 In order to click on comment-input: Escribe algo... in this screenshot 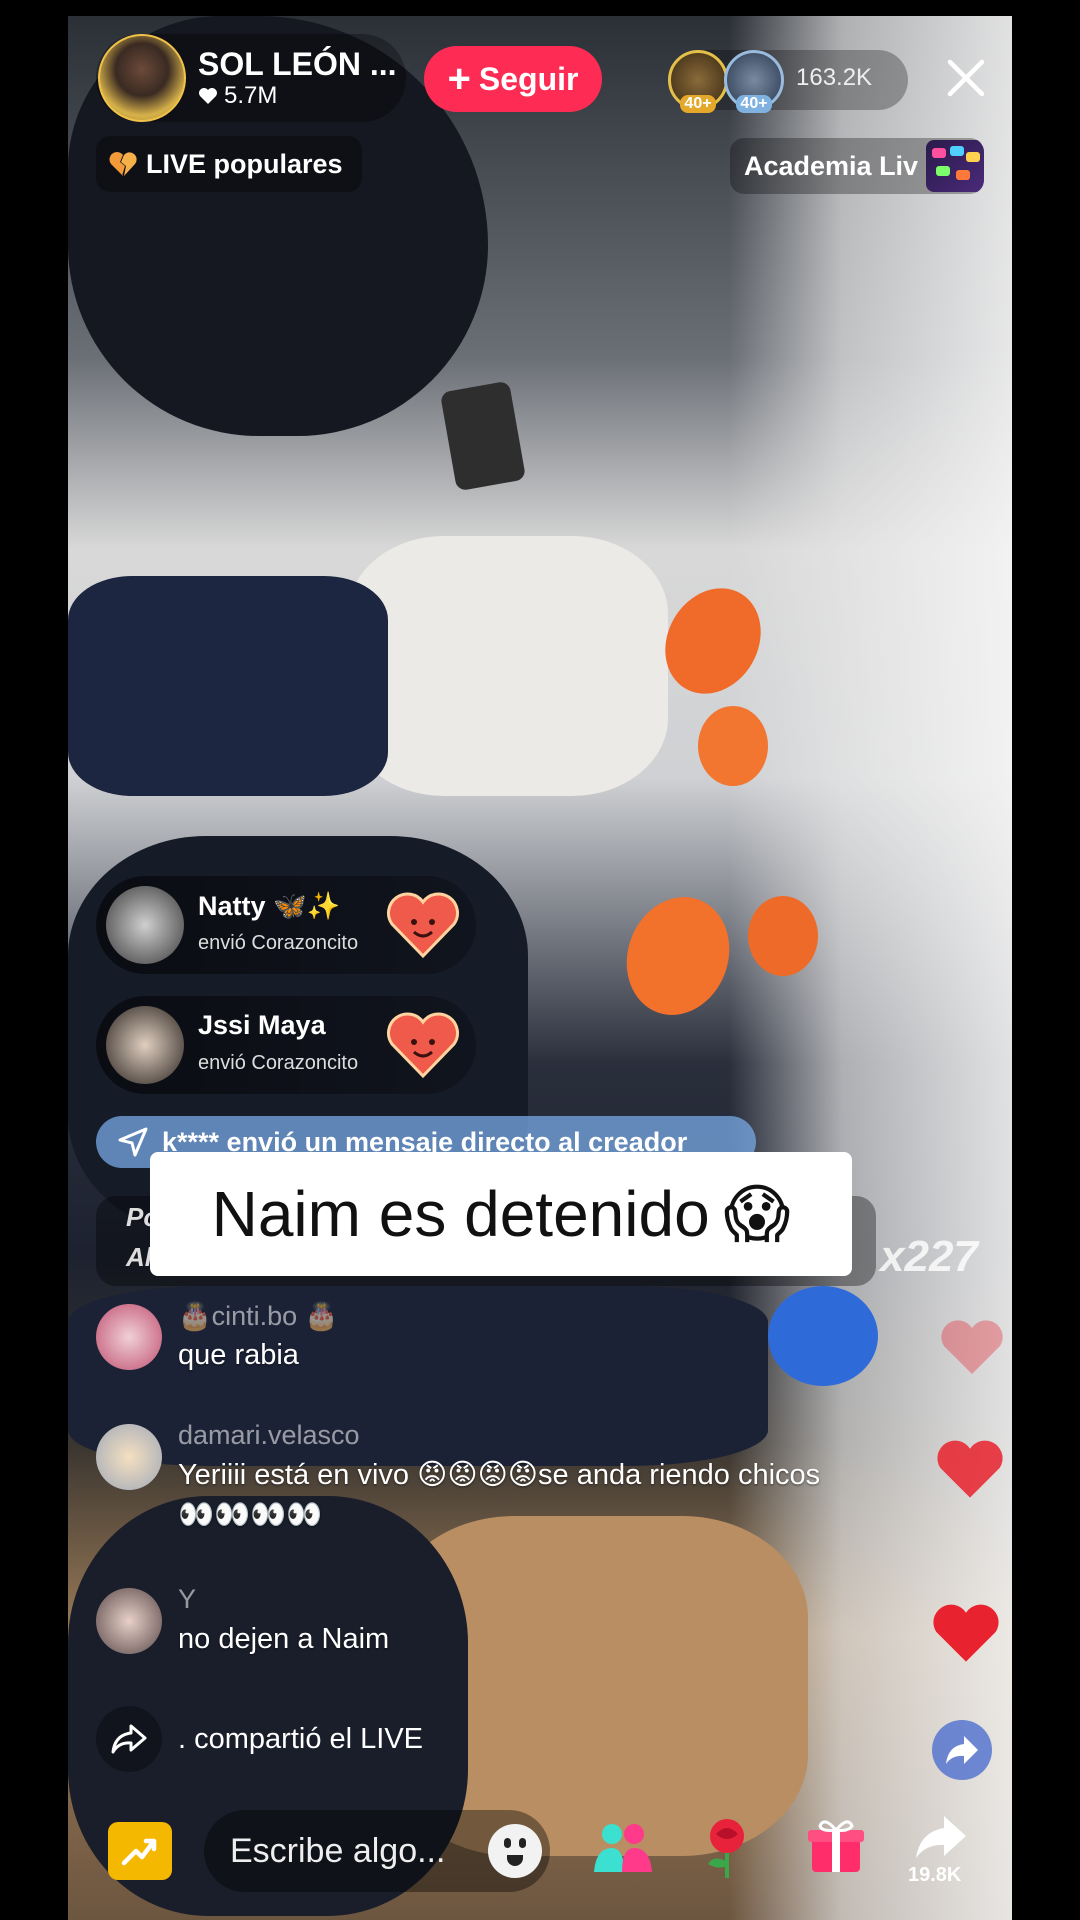, I will do `click(377, 1851)`.